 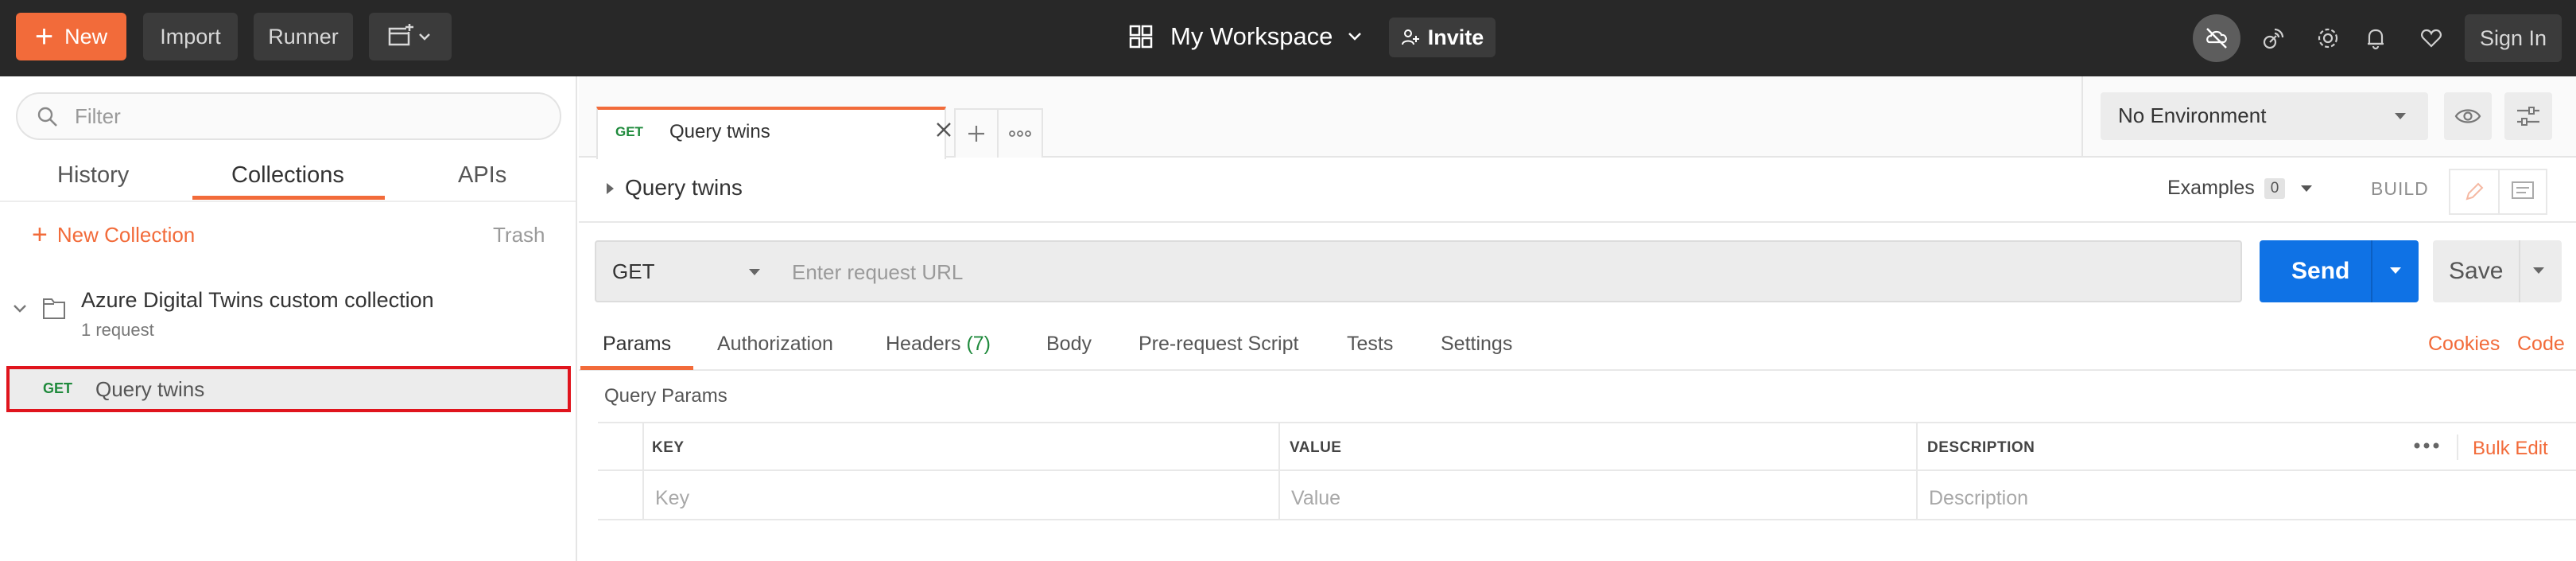 I want to click on invite-button: Invite, so click(x=1443, y=37).